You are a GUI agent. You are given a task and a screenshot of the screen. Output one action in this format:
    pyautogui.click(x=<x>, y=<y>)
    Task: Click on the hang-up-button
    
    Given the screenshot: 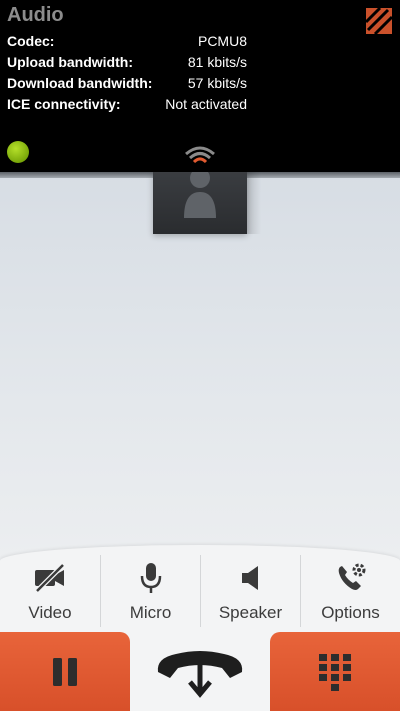 What is the action you would take?
    pyautogui.click(x=200, y=670)
    